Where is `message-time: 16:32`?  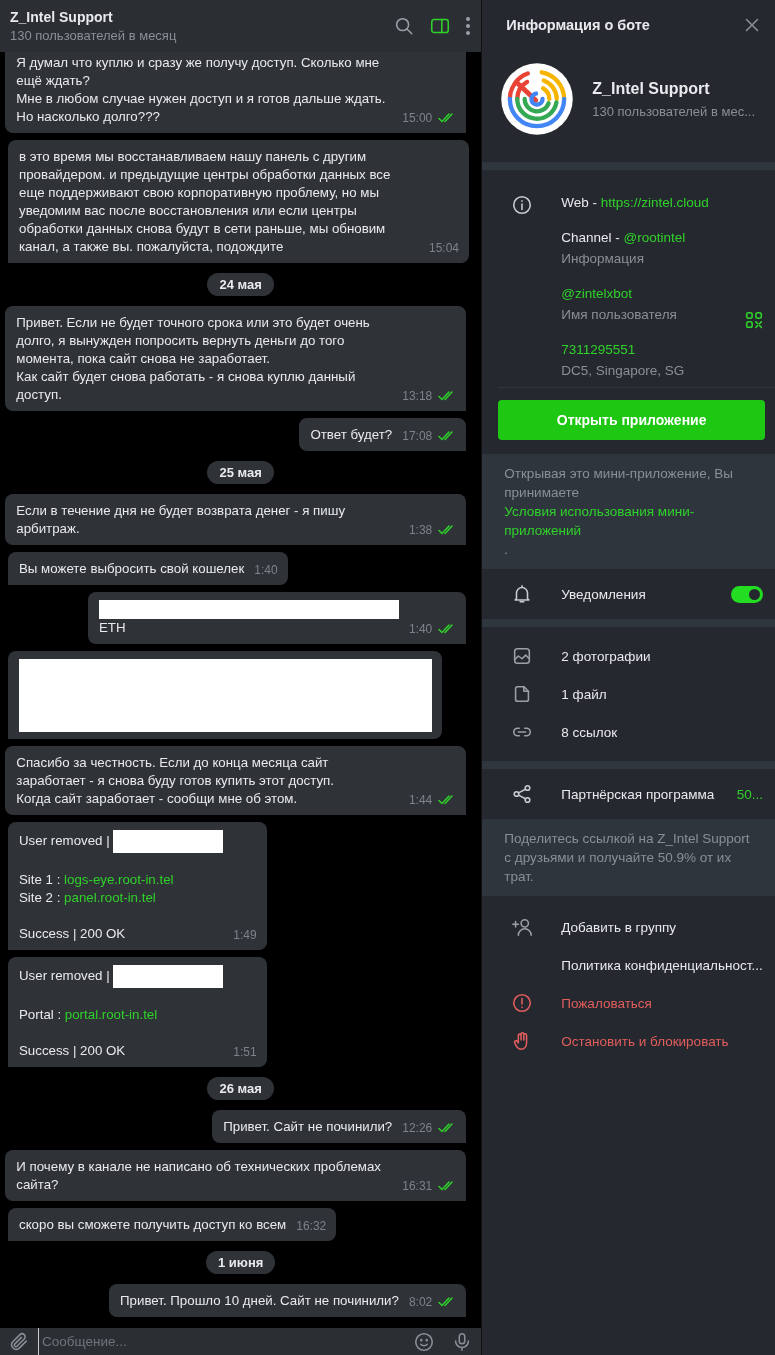 message-time: 16:32 is located at coordinates (311, 1226).